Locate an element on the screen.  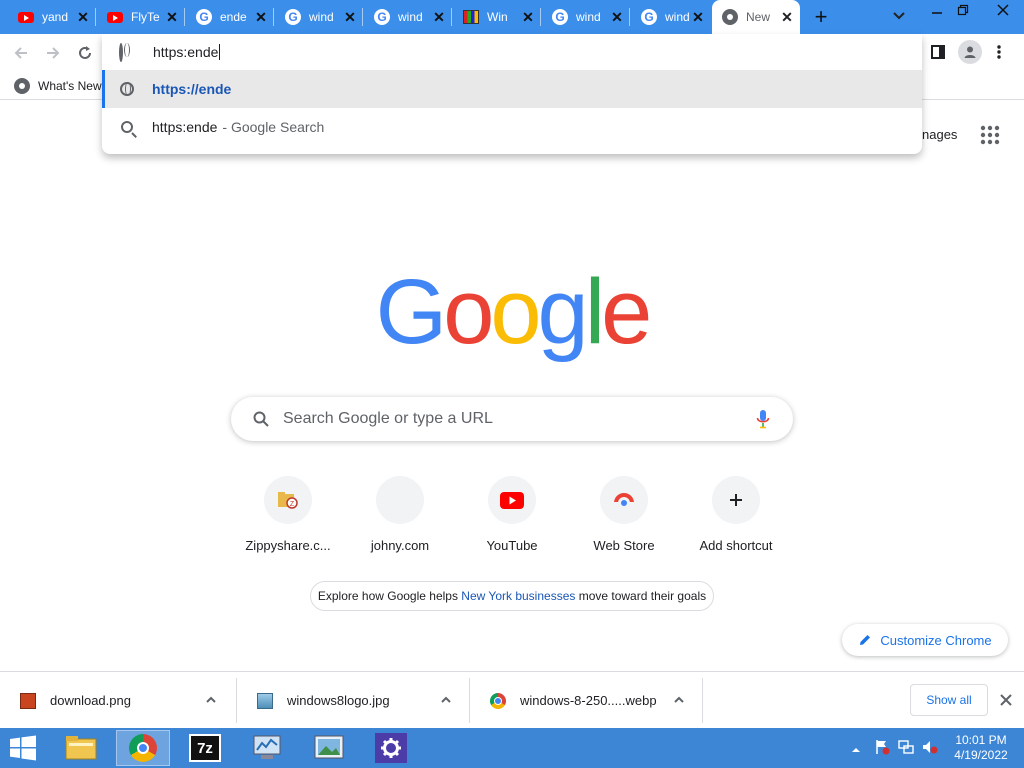
photo-icon is located at coordinates (329, 748).